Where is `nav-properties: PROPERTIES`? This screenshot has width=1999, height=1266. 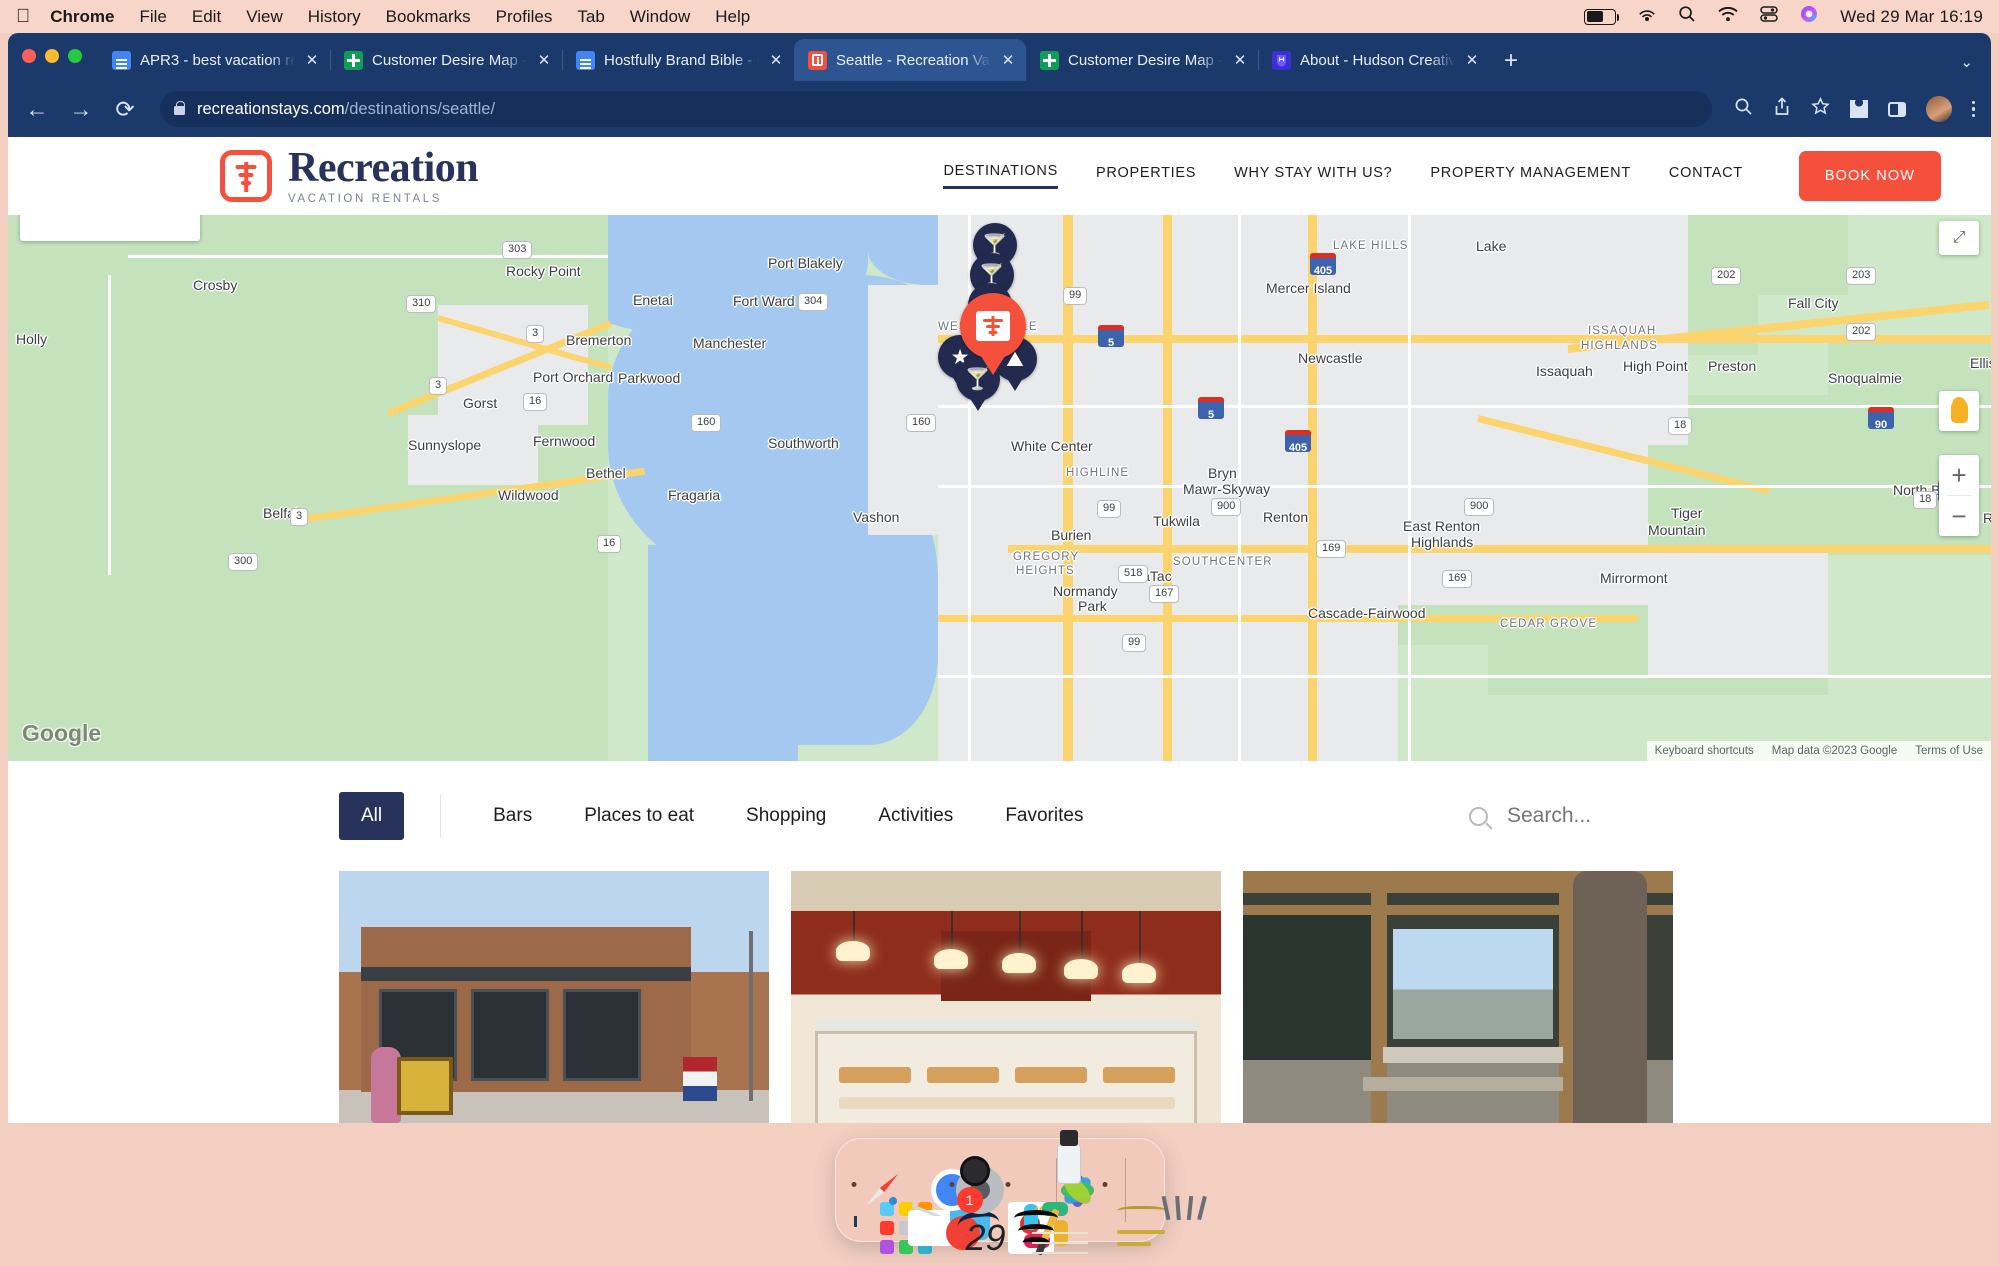 nav-properties: PROPERTIES is located at coordinates (1146, 176).